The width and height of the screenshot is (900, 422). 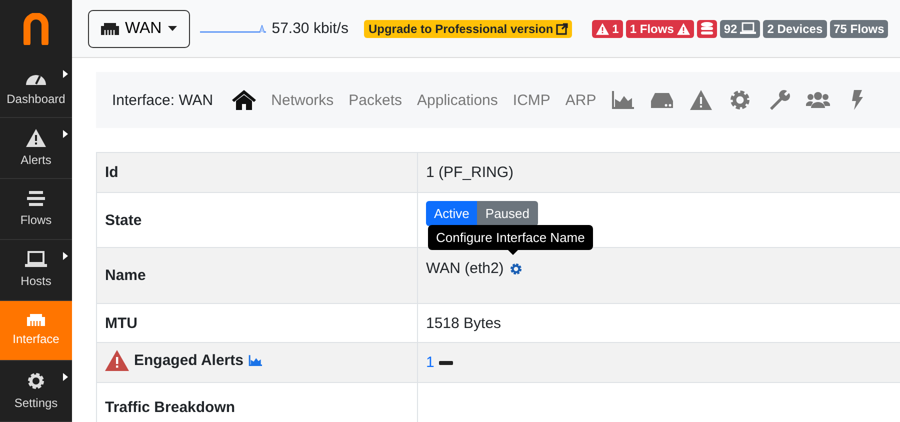 I want to click on row-value: 1518 Bytes, so click(x=464, y=323).